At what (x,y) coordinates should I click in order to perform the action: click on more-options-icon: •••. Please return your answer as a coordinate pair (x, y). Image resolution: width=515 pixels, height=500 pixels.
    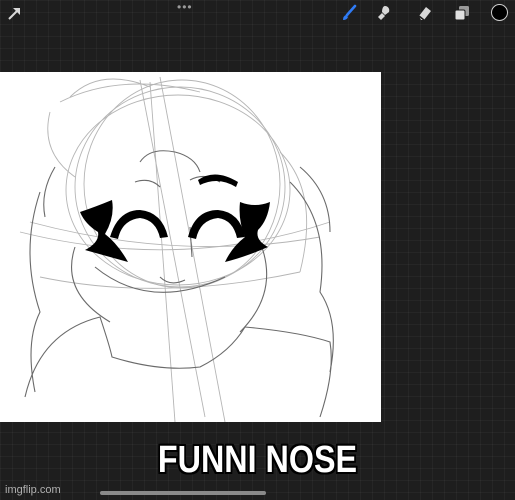
    Looking at the image, I should click on (185, 7).